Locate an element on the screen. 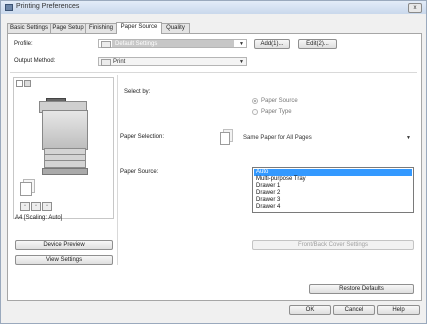 This screenshot has height=324, width=427. tab-basic-settings: Basic Settings is located at coordinates (29, 28).